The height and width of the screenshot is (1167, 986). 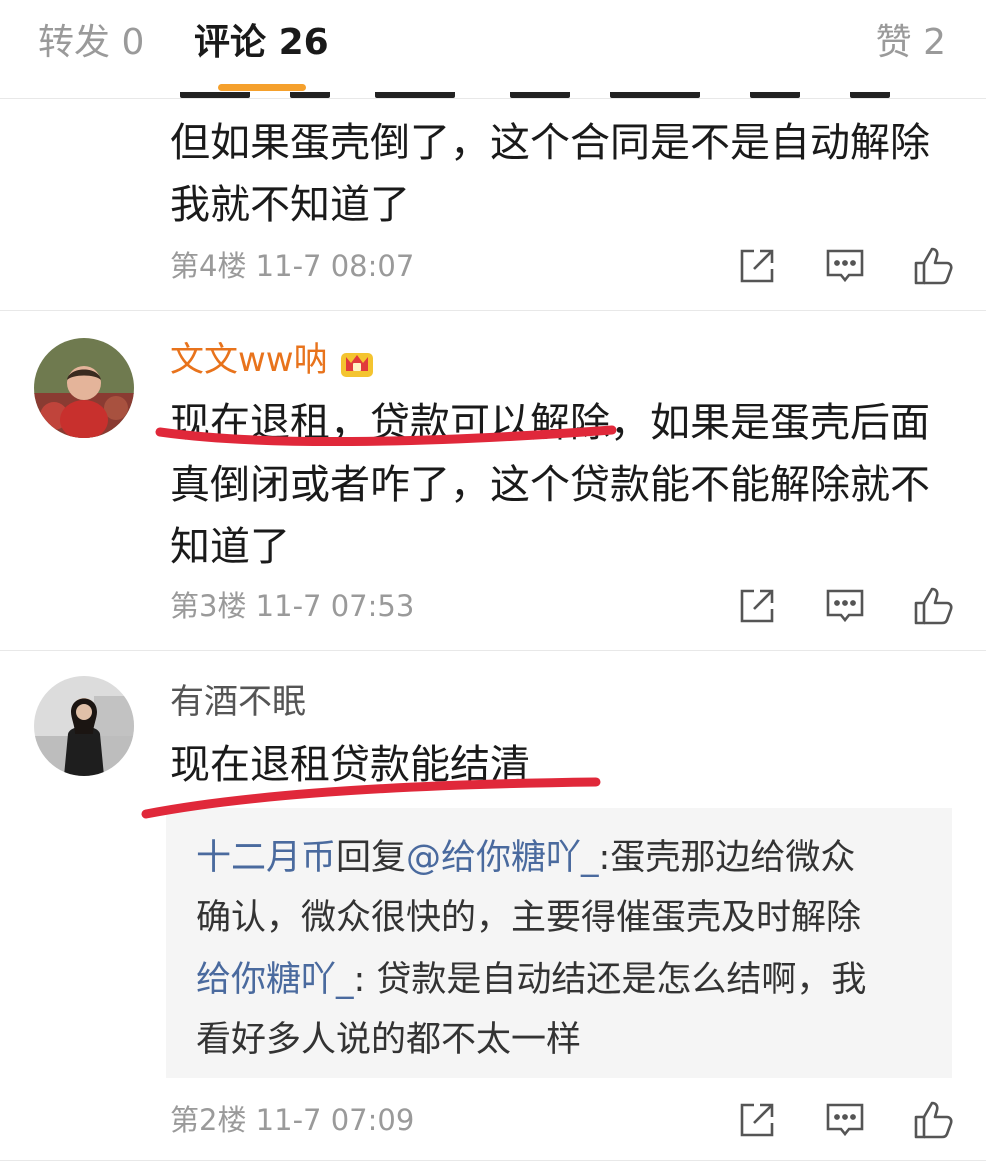 I want to click on floor-number: 第4楼, so click(x=208, y=266).